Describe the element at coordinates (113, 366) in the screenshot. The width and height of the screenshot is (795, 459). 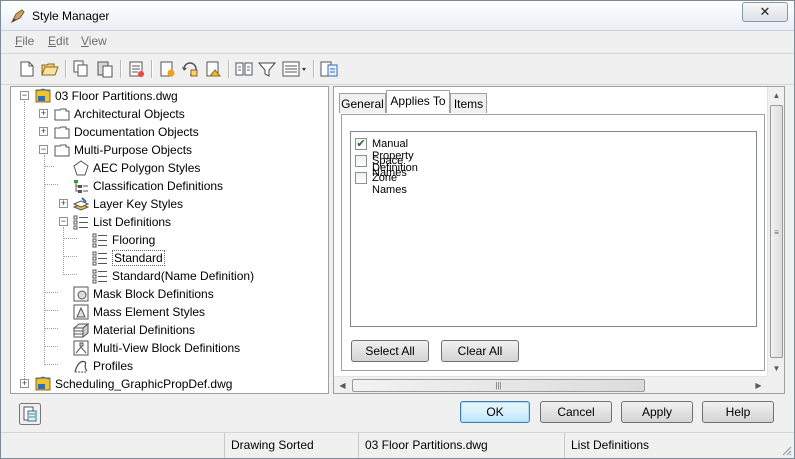
I see `tree-label: Profiles` at that location.